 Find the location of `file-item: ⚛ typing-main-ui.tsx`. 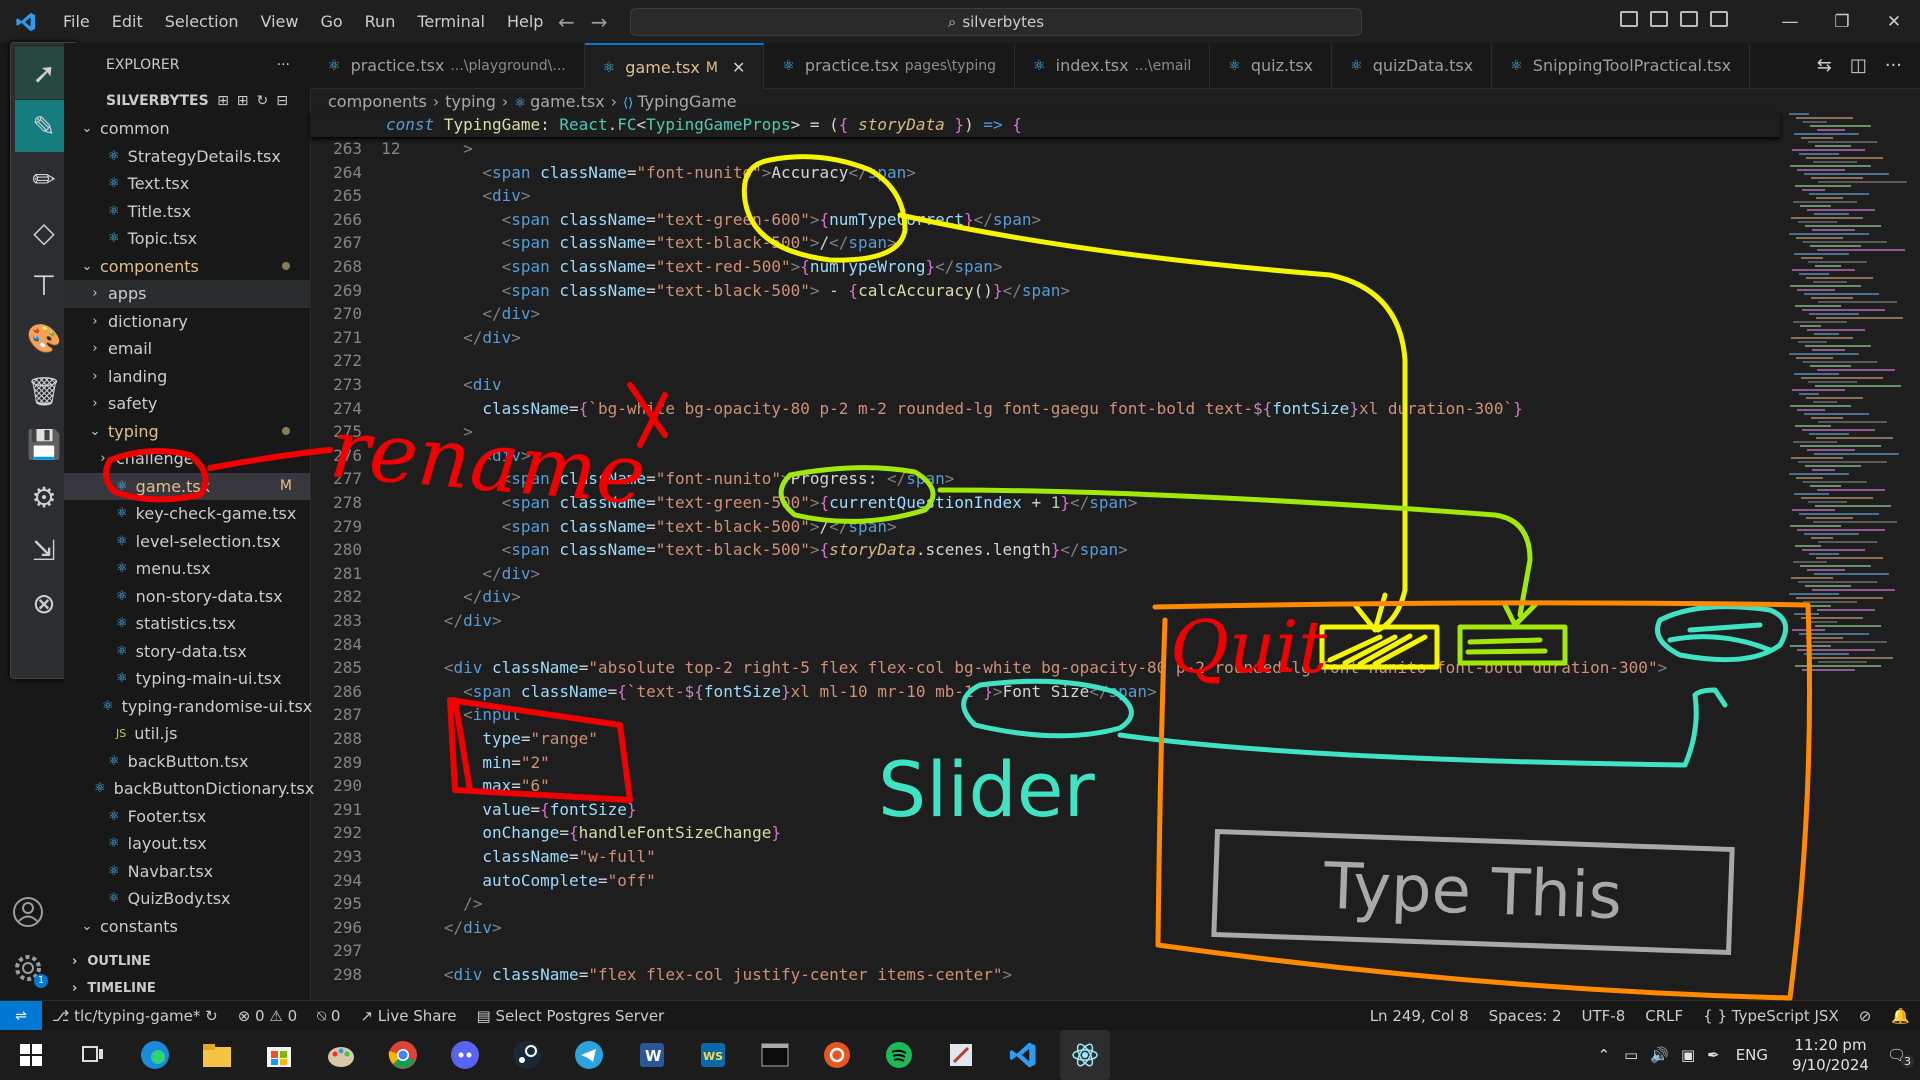

file-item: ⚛ typing-main-ui.tsx is located at coordinates (187, 679).